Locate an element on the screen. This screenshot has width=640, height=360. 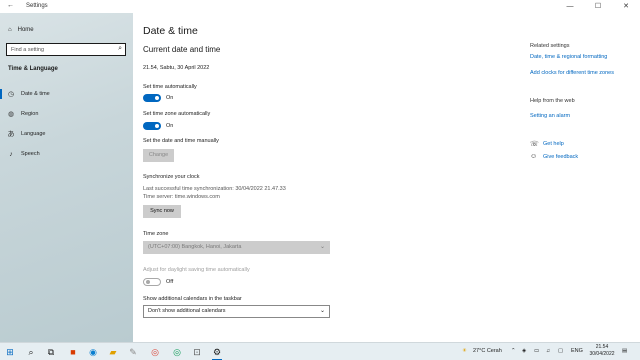
add-clocks-link: Add clocks for different time zones is located at coordinates (572, 73).